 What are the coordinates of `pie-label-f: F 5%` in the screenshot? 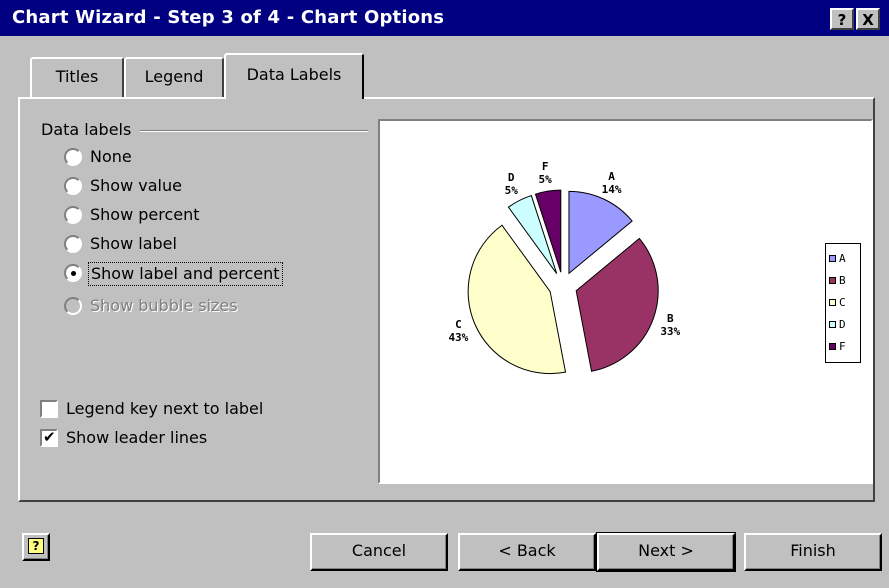 It's located at (545, 173).